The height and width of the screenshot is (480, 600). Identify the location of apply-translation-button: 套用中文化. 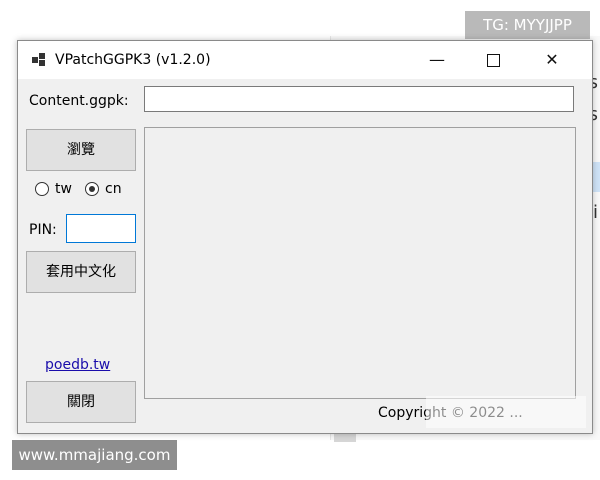
(81, 272).